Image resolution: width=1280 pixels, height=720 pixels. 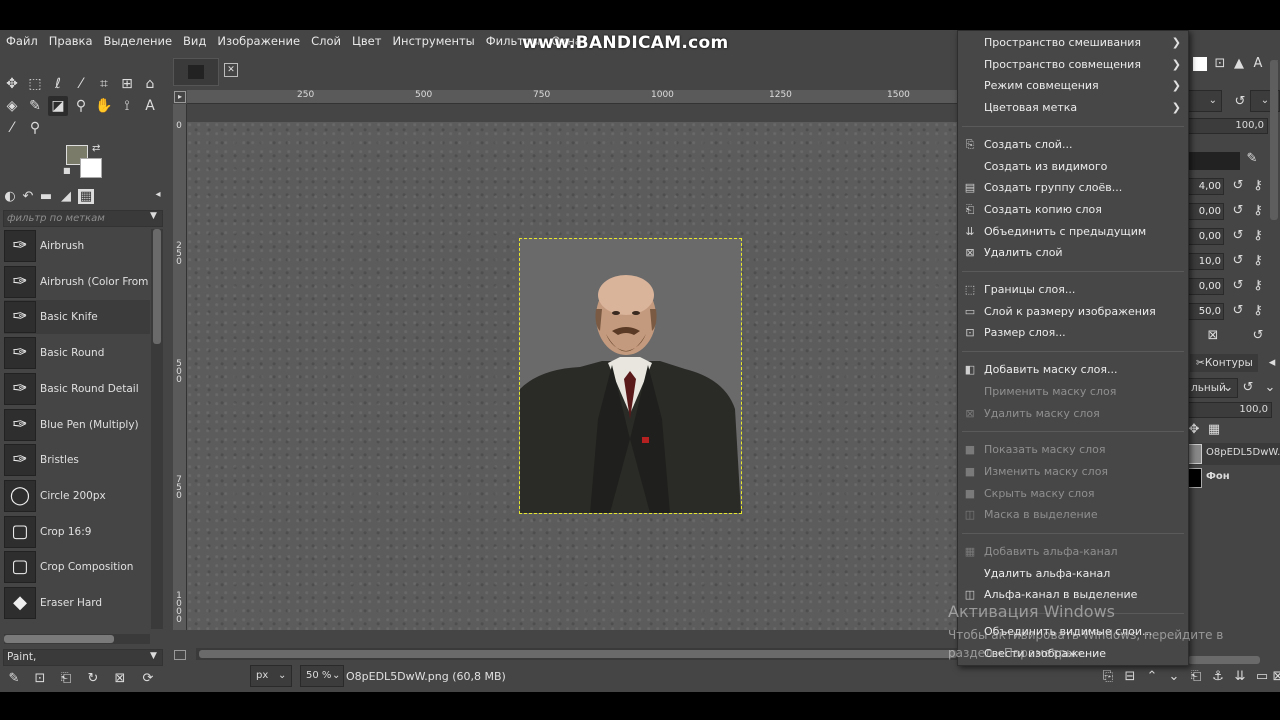 I want to click on reset-colors-icon: ■, so click(x=67, y=170).